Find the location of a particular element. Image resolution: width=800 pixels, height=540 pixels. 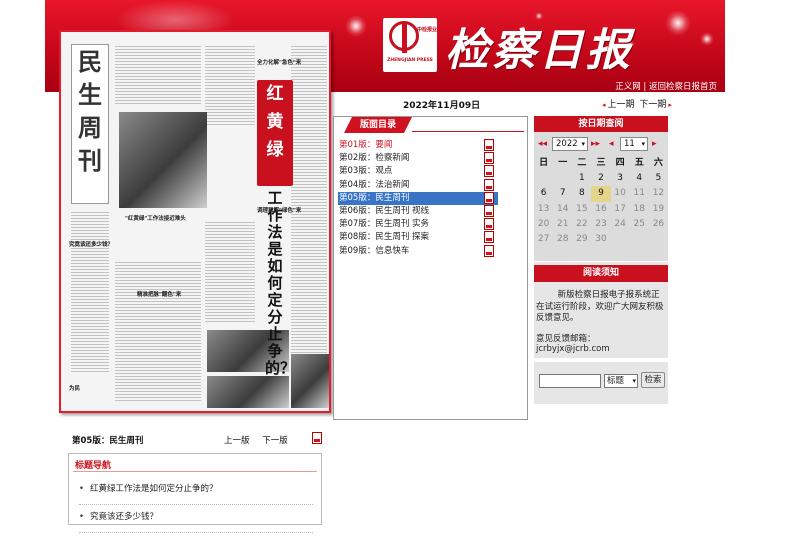

calendar-day: 2 is located at coordinates (600, 178).